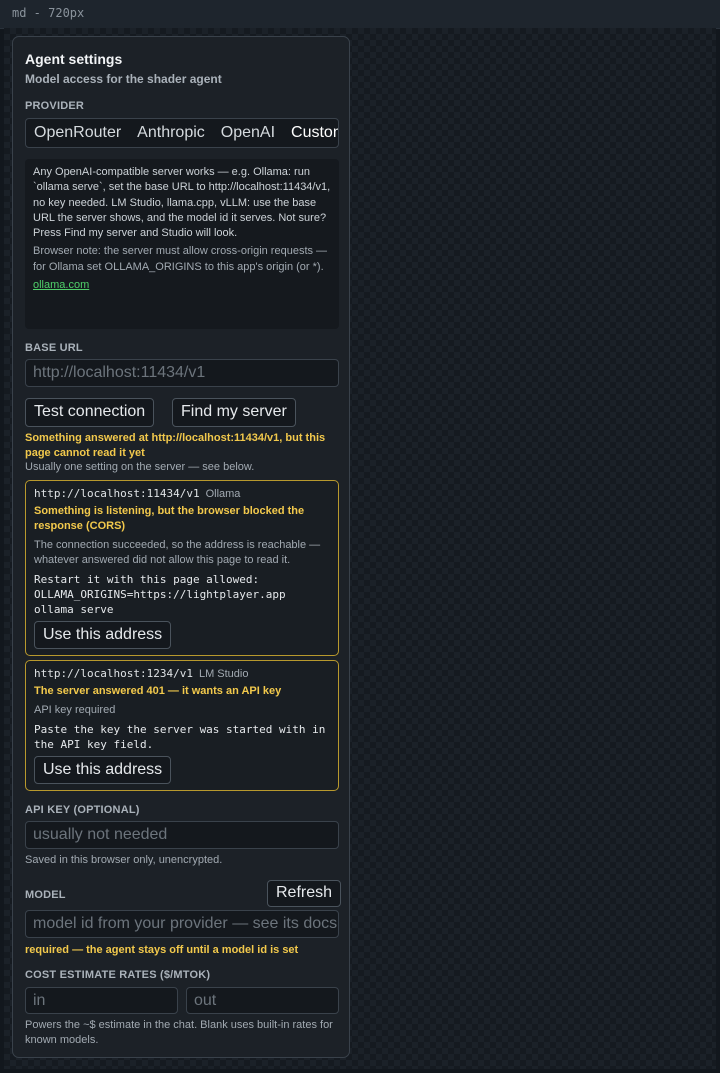 The height and width of the screenshot is (1073, 720). What do you see at coordinates (360, 14) in the screenshot?
I see `viewport-bar: md - 720px` at bounding box center [360, 14].